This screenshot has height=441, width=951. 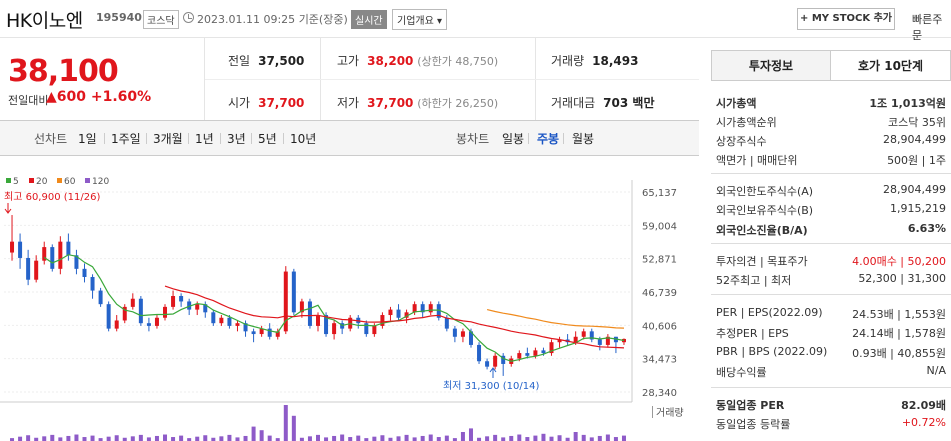 I want to click on ma20-line, so click(x=394, y=317).